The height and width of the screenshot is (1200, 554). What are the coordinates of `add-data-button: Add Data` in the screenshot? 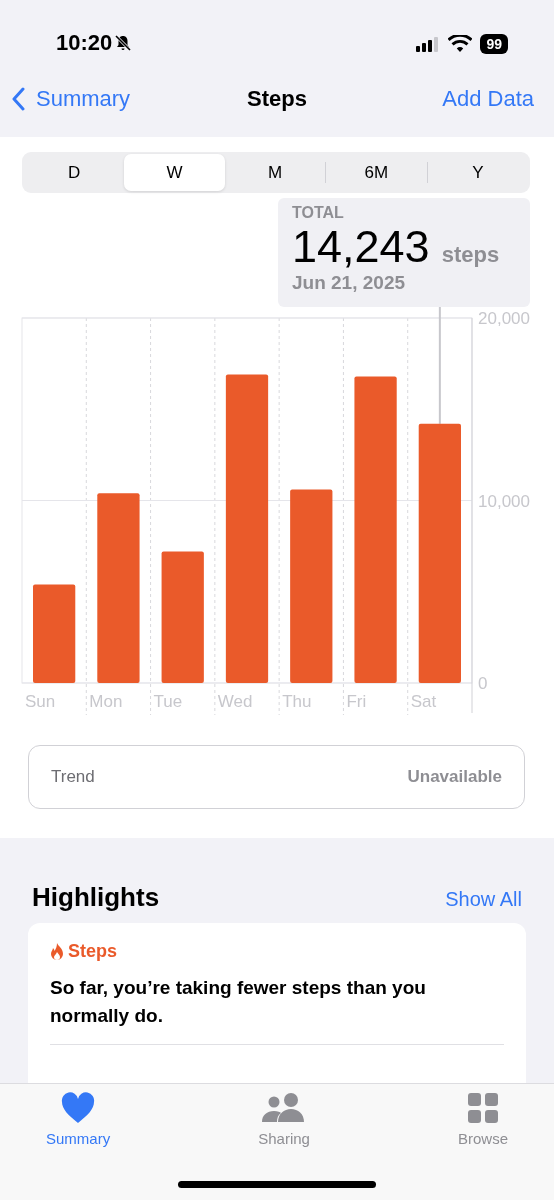 It's located at (488, 98).